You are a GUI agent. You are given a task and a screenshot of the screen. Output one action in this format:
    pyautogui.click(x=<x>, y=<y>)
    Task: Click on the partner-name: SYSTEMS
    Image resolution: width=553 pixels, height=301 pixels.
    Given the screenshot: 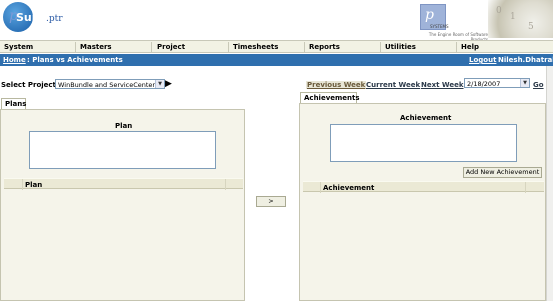 What is the action you would take?
    pyautogui.click(x=439, y=26)
    